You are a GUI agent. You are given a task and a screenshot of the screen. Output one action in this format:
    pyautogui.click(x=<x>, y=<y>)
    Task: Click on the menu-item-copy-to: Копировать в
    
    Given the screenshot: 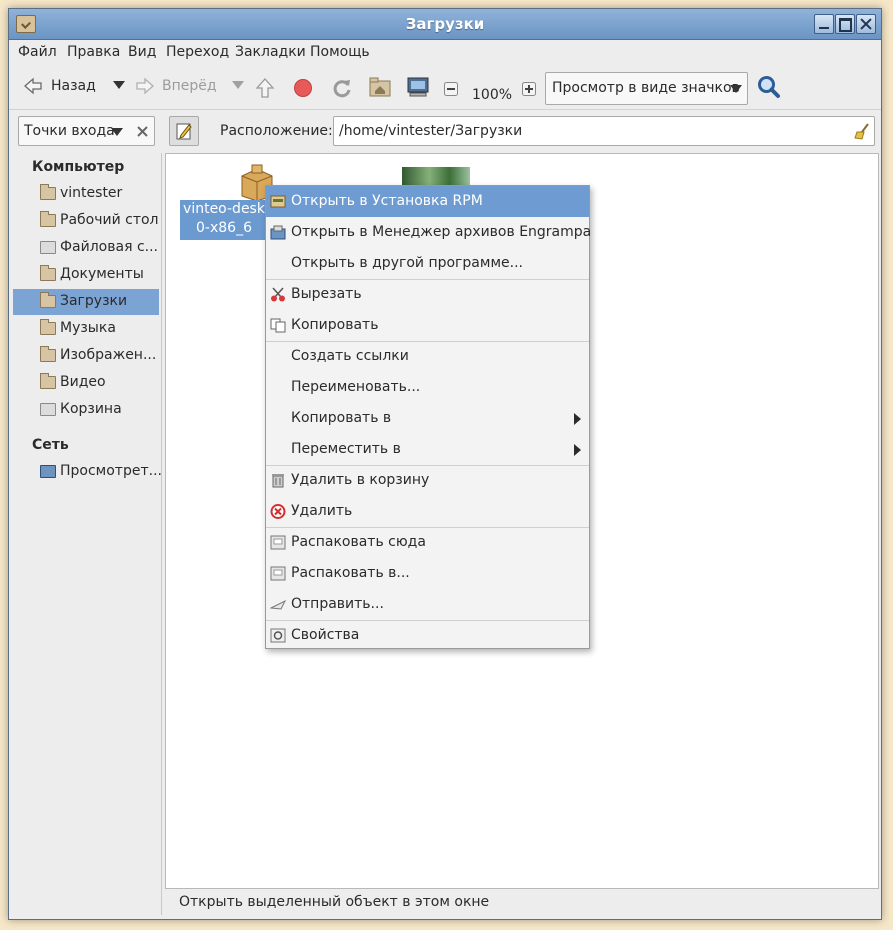 What is the action you would take?
    pyautogui.click(x=427, y=418)
    